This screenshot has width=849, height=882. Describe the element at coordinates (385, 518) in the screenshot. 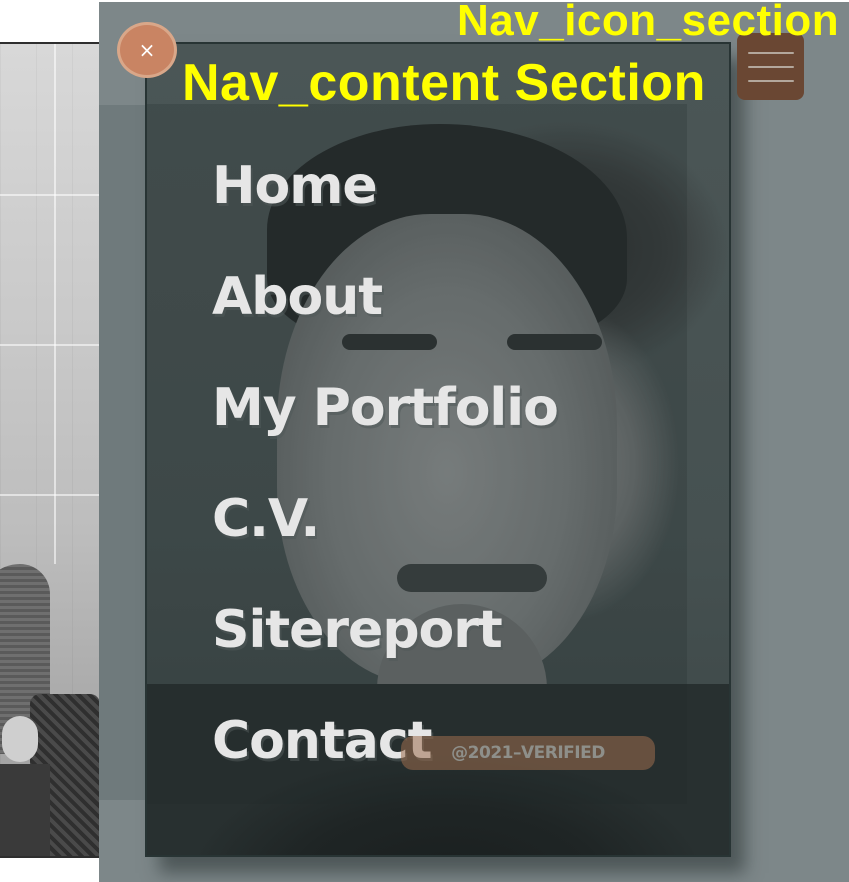

I see `nav-item-cv: C.V.` at that location.